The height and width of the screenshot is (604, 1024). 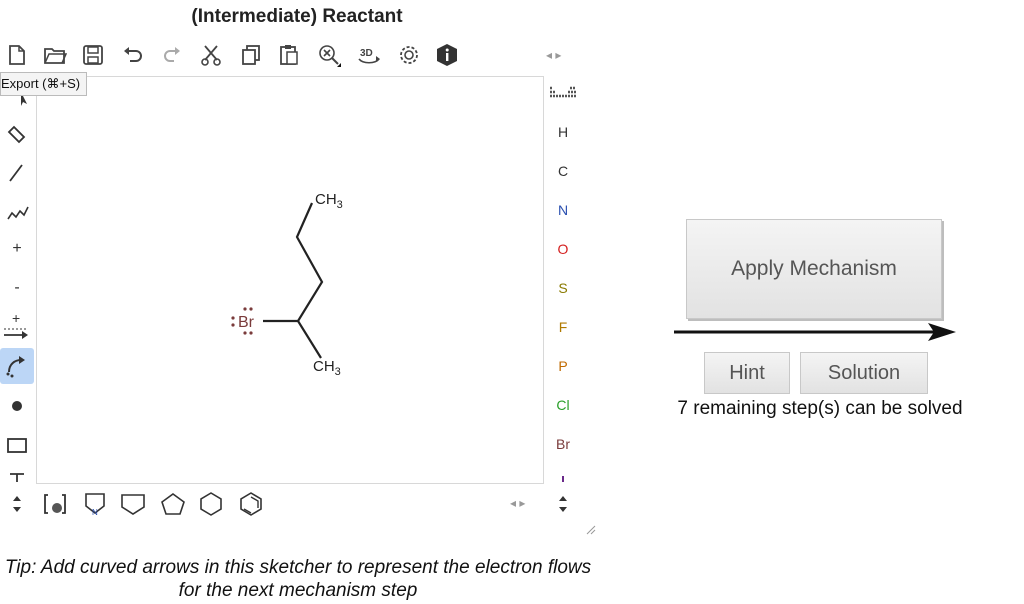 What do you see at coordinates (553, 55) in the screenshot?
I see `toolbar-scroll-arrows: ◂ ▸` at bounding box center [553, 55].